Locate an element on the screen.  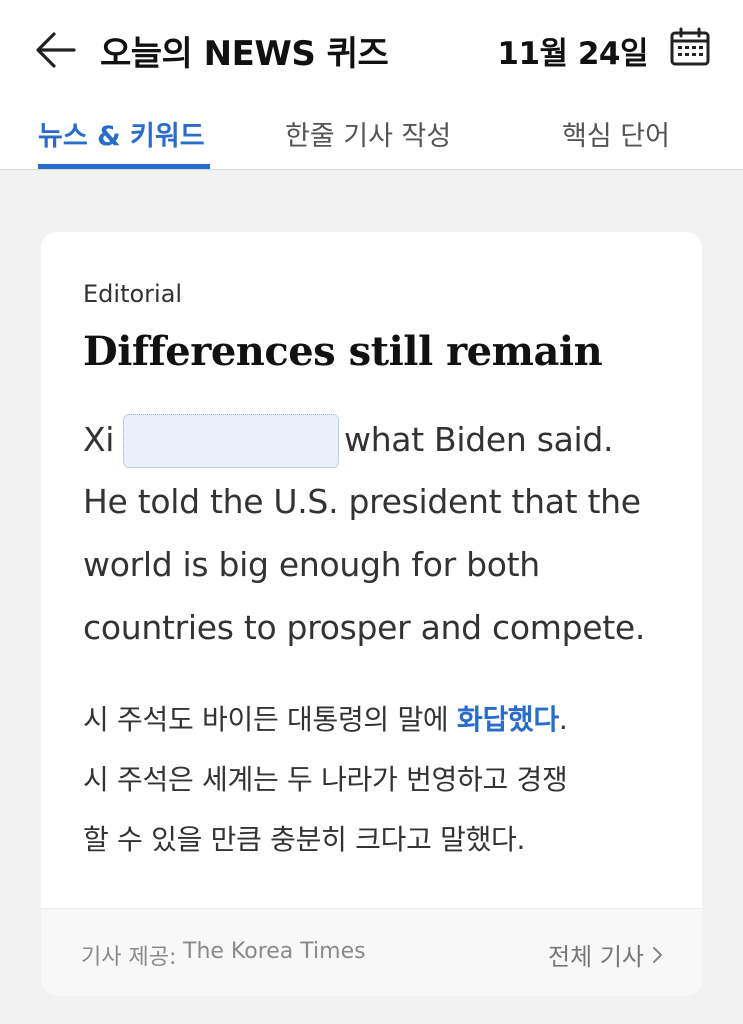
top-bar: 오늘의 NEWS 퀴즈 11월 24일 is located at coordinates (371, 50).